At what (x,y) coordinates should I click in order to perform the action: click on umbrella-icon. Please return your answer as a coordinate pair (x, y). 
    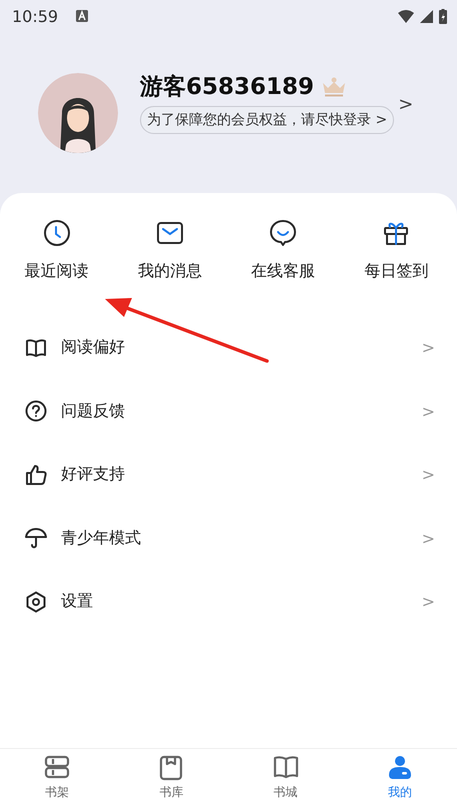
    Looking at the image, I should click on (36, 538).